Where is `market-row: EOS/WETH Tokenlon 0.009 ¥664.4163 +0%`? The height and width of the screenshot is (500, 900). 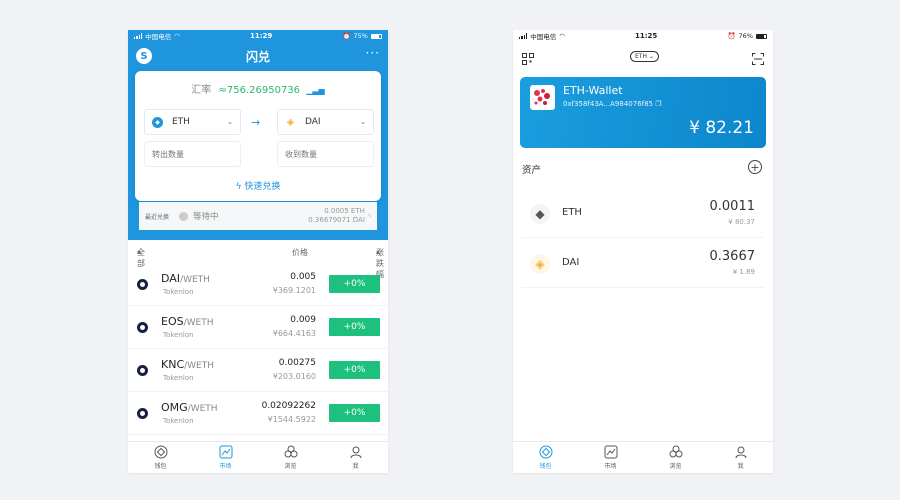 market-row: EOS/WETH Tokenlon 0.009 ¥664.4163 +0% is located at coordinates (258, 328).